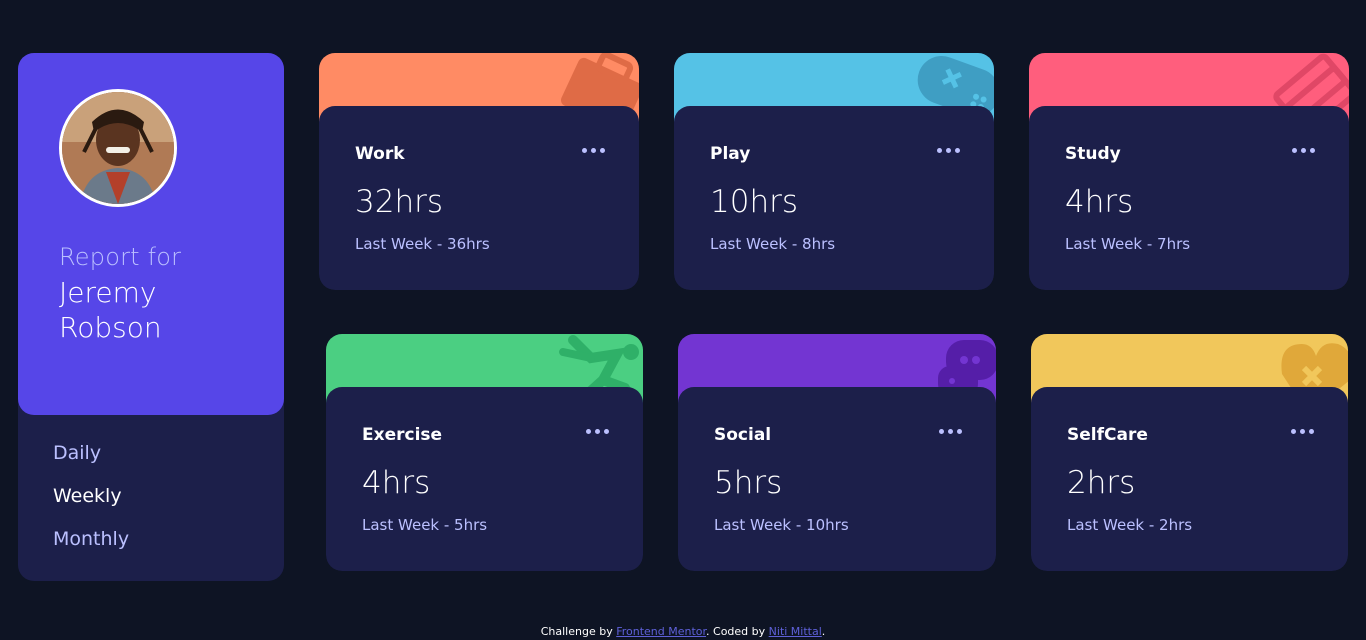 This screenshot has height=640, width=1366. I want to click on card-exercise: Exercise 4hrs Last Week - 5hrs, so click(484, 452).